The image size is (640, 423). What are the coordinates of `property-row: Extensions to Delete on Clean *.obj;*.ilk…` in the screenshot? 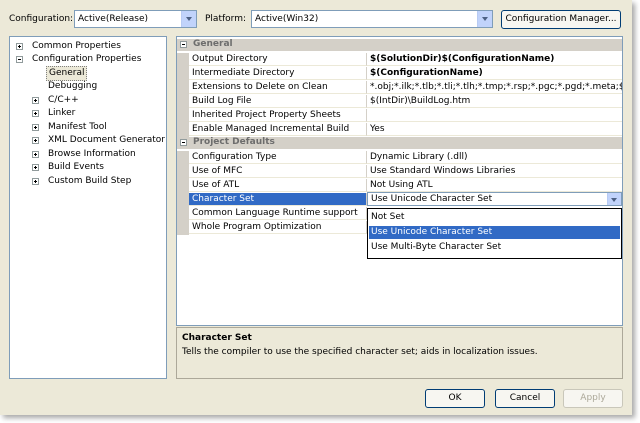 It's located at (399, 88).